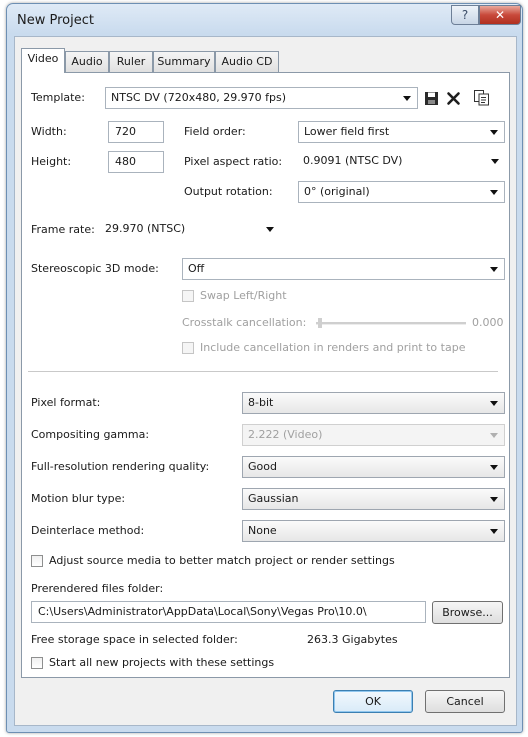  Describe the element at coordinates (401, 132) in the screenshot. I see `field-order-select: Lower field first` at that location.